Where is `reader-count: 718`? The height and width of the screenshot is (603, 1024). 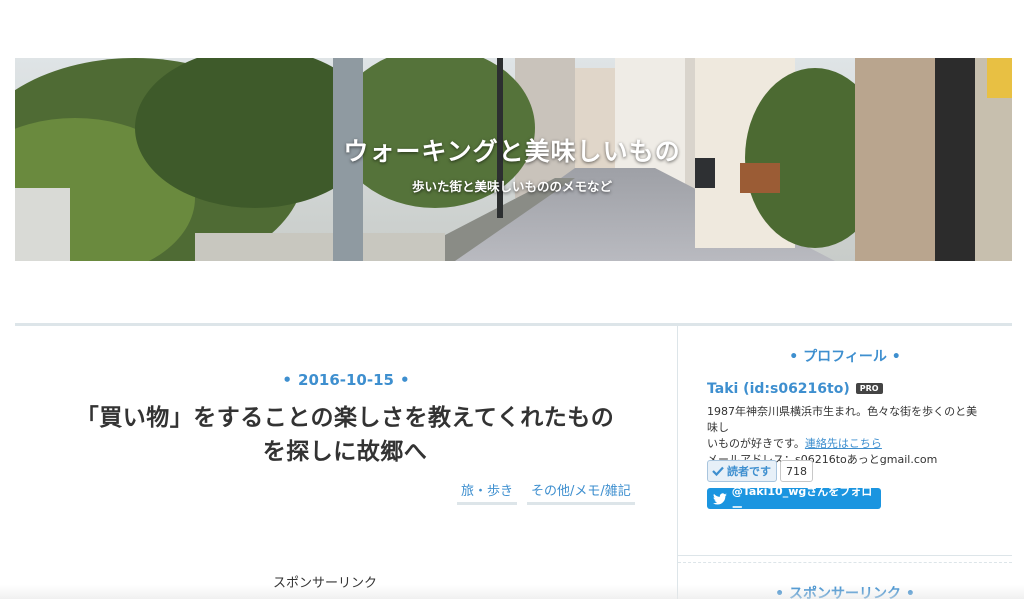
reader-count: 718 is located at coordinates (796, 471).